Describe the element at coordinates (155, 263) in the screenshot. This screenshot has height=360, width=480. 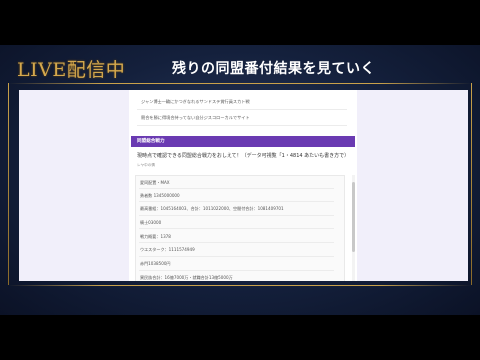
I see `answer-line: 赤門1038500円` at that location.